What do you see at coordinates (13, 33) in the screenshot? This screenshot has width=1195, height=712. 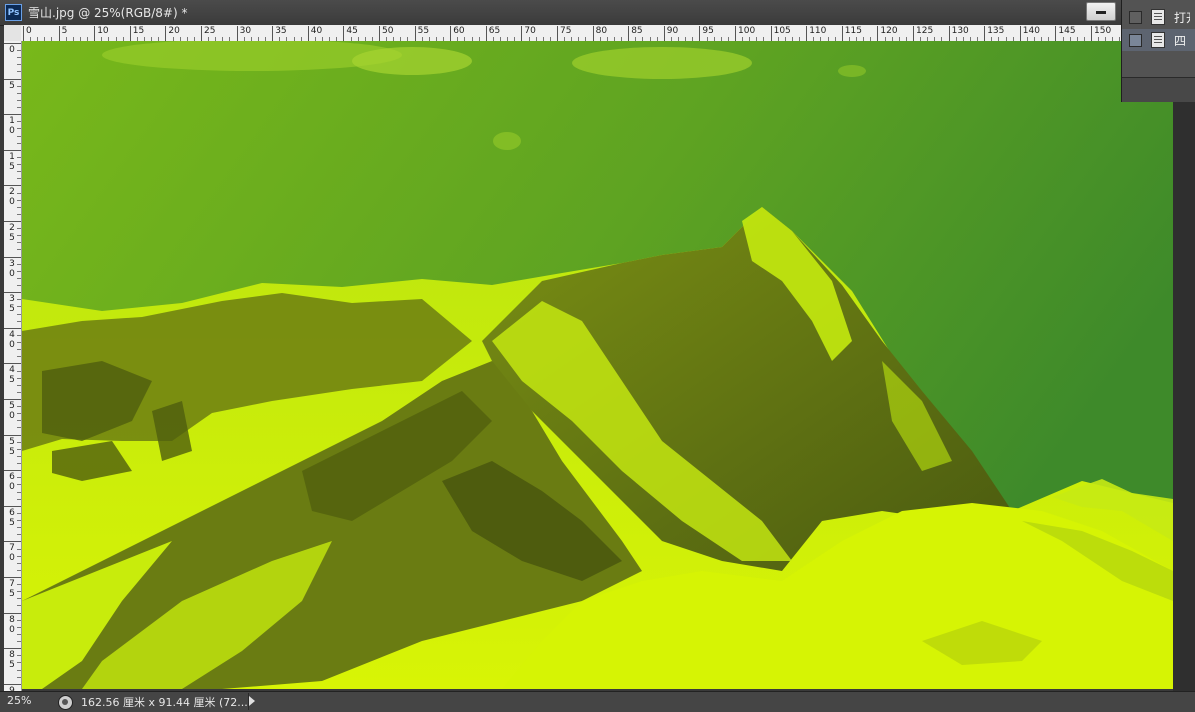 I see `ruler-origin` at bounding box center [13, 33].